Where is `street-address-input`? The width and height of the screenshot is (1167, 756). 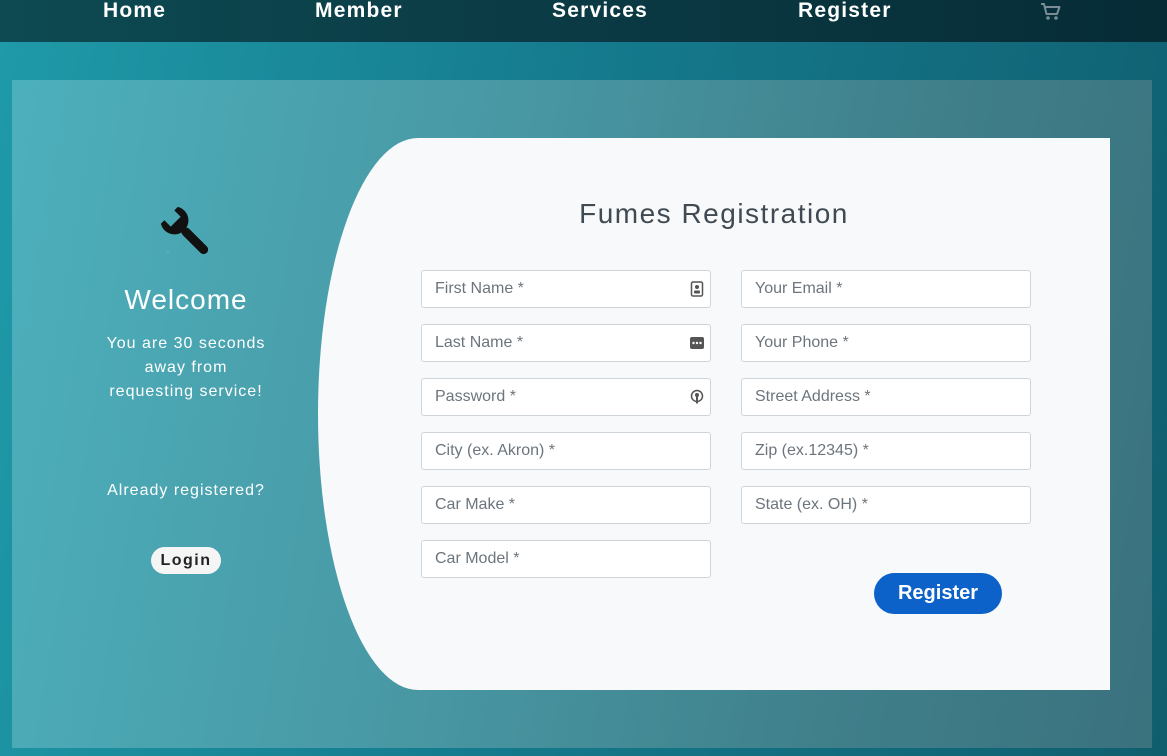
street-address-input is located at coordinates (886, 397).